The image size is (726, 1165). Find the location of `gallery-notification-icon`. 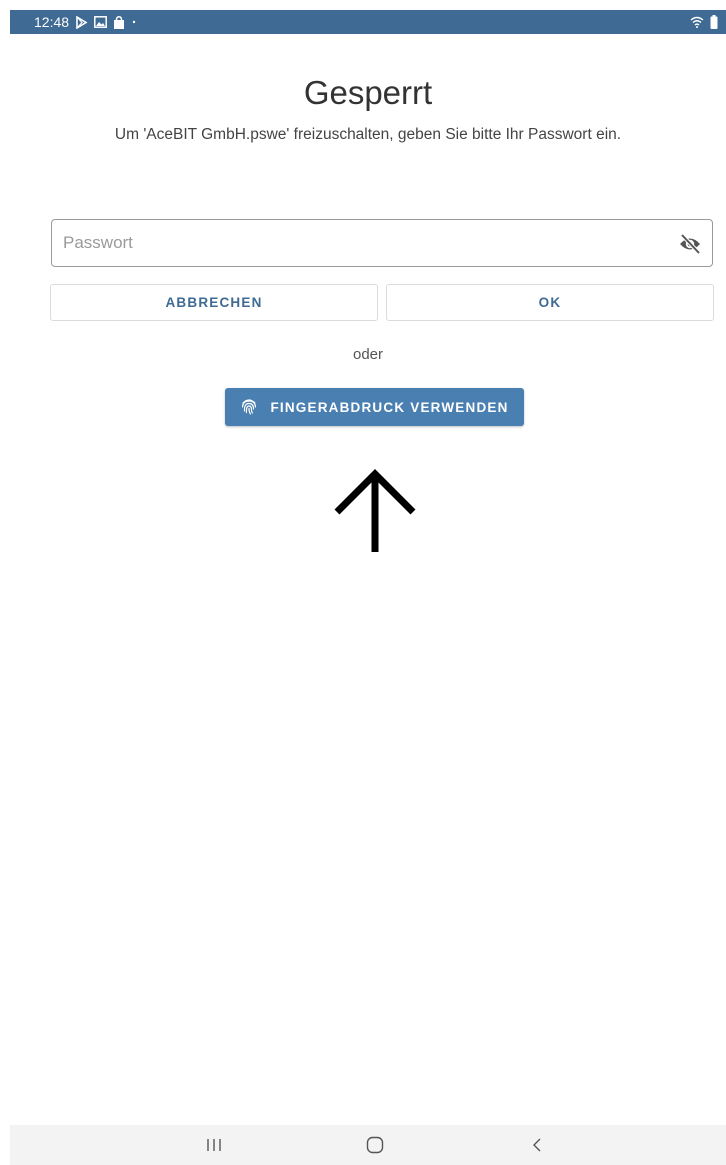

gallery-notification-icon is located at coordinates (100, 22).